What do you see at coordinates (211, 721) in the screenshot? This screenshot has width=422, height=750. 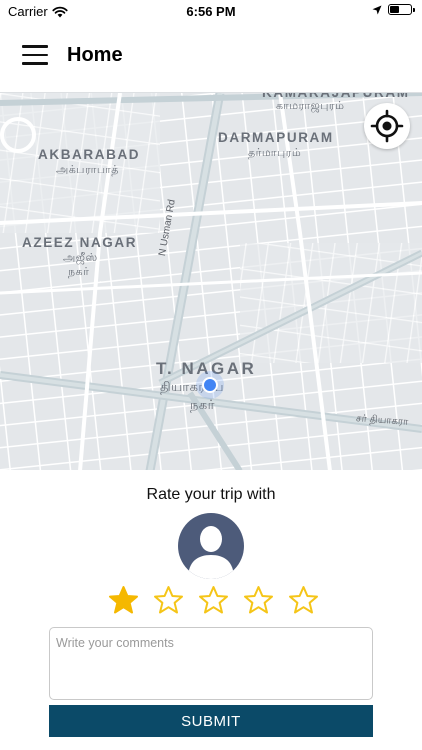 I see `submit-button: SUBMIT` at bounding box center [211, 721].